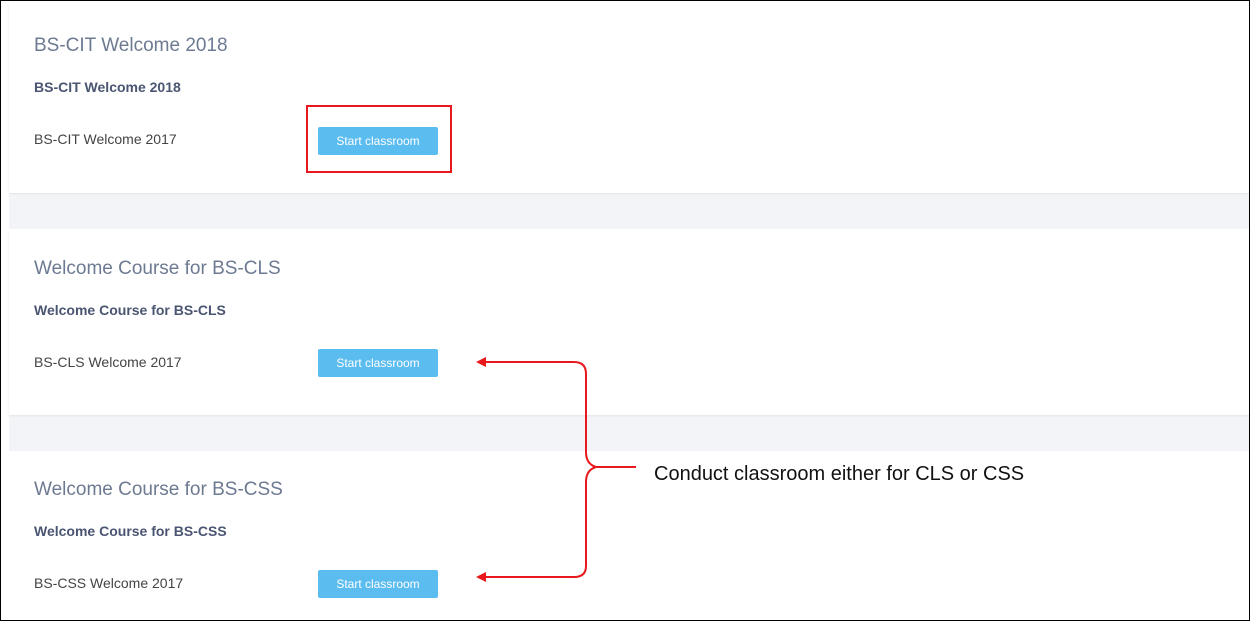 Image resolution: width=1250 pixels, height=621 pixels. Describe the element at coordinates (158, 489) in the screenshot. I see `course-title: Welcome Course for BS-CSS` at that location.